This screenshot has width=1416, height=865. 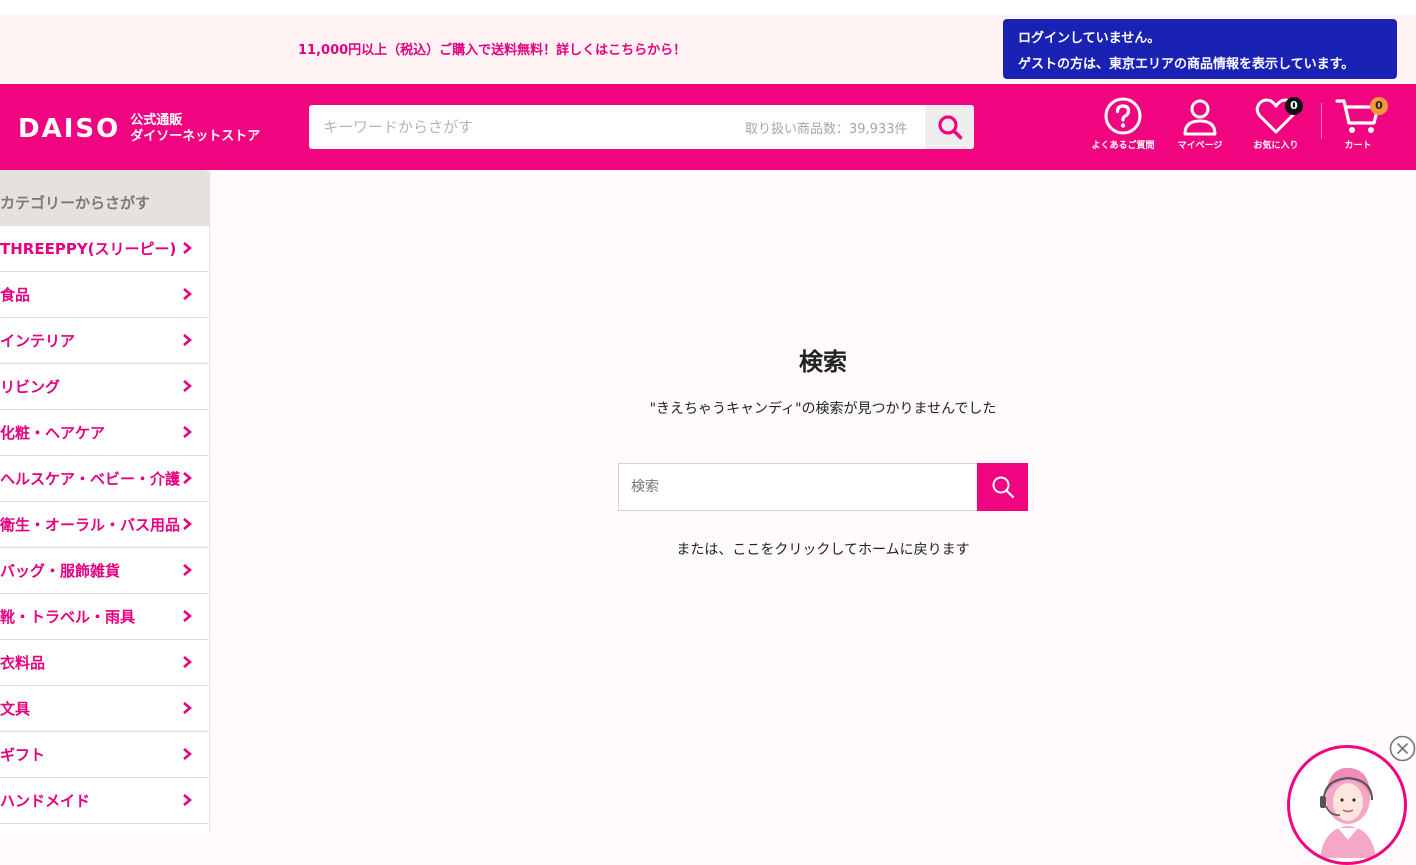 I want to click on sidebar-item-handmade: ハンドメイド, so click(x=104, y=801).